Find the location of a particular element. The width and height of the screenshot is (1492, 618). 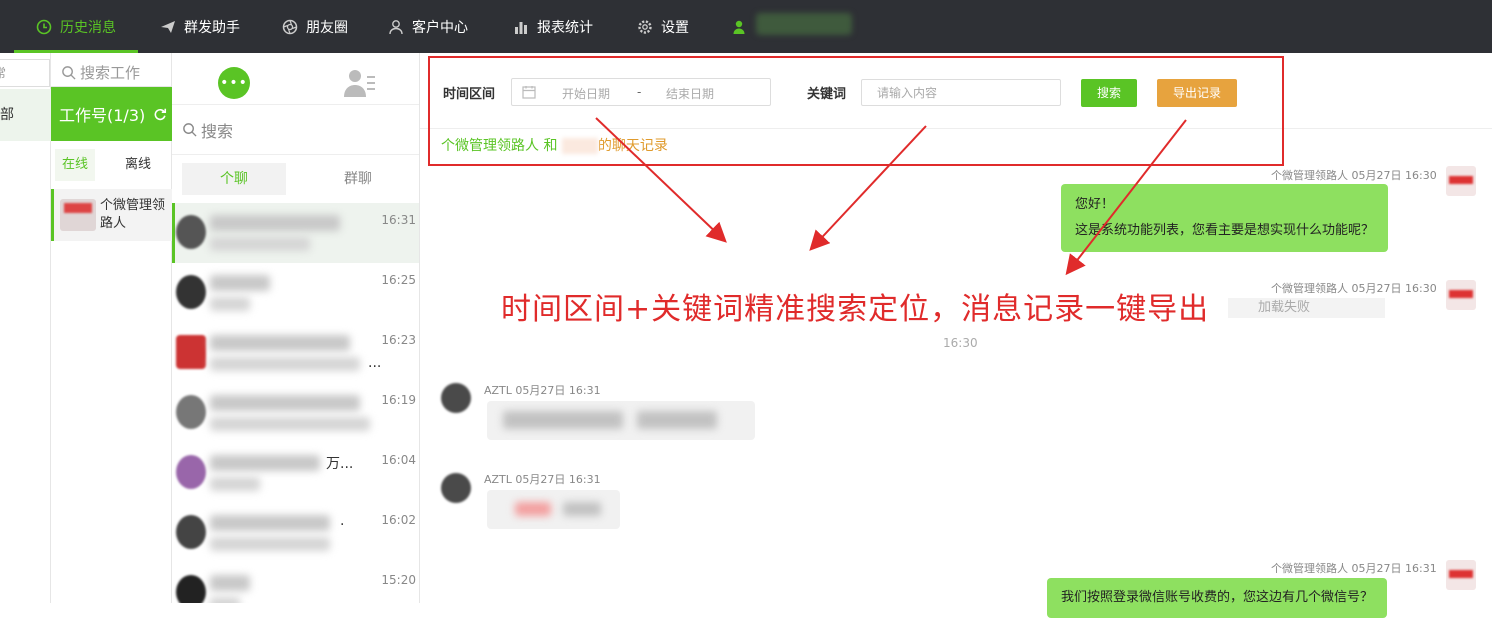

nav-settings: 设置 is located at coordinates (663, 26).